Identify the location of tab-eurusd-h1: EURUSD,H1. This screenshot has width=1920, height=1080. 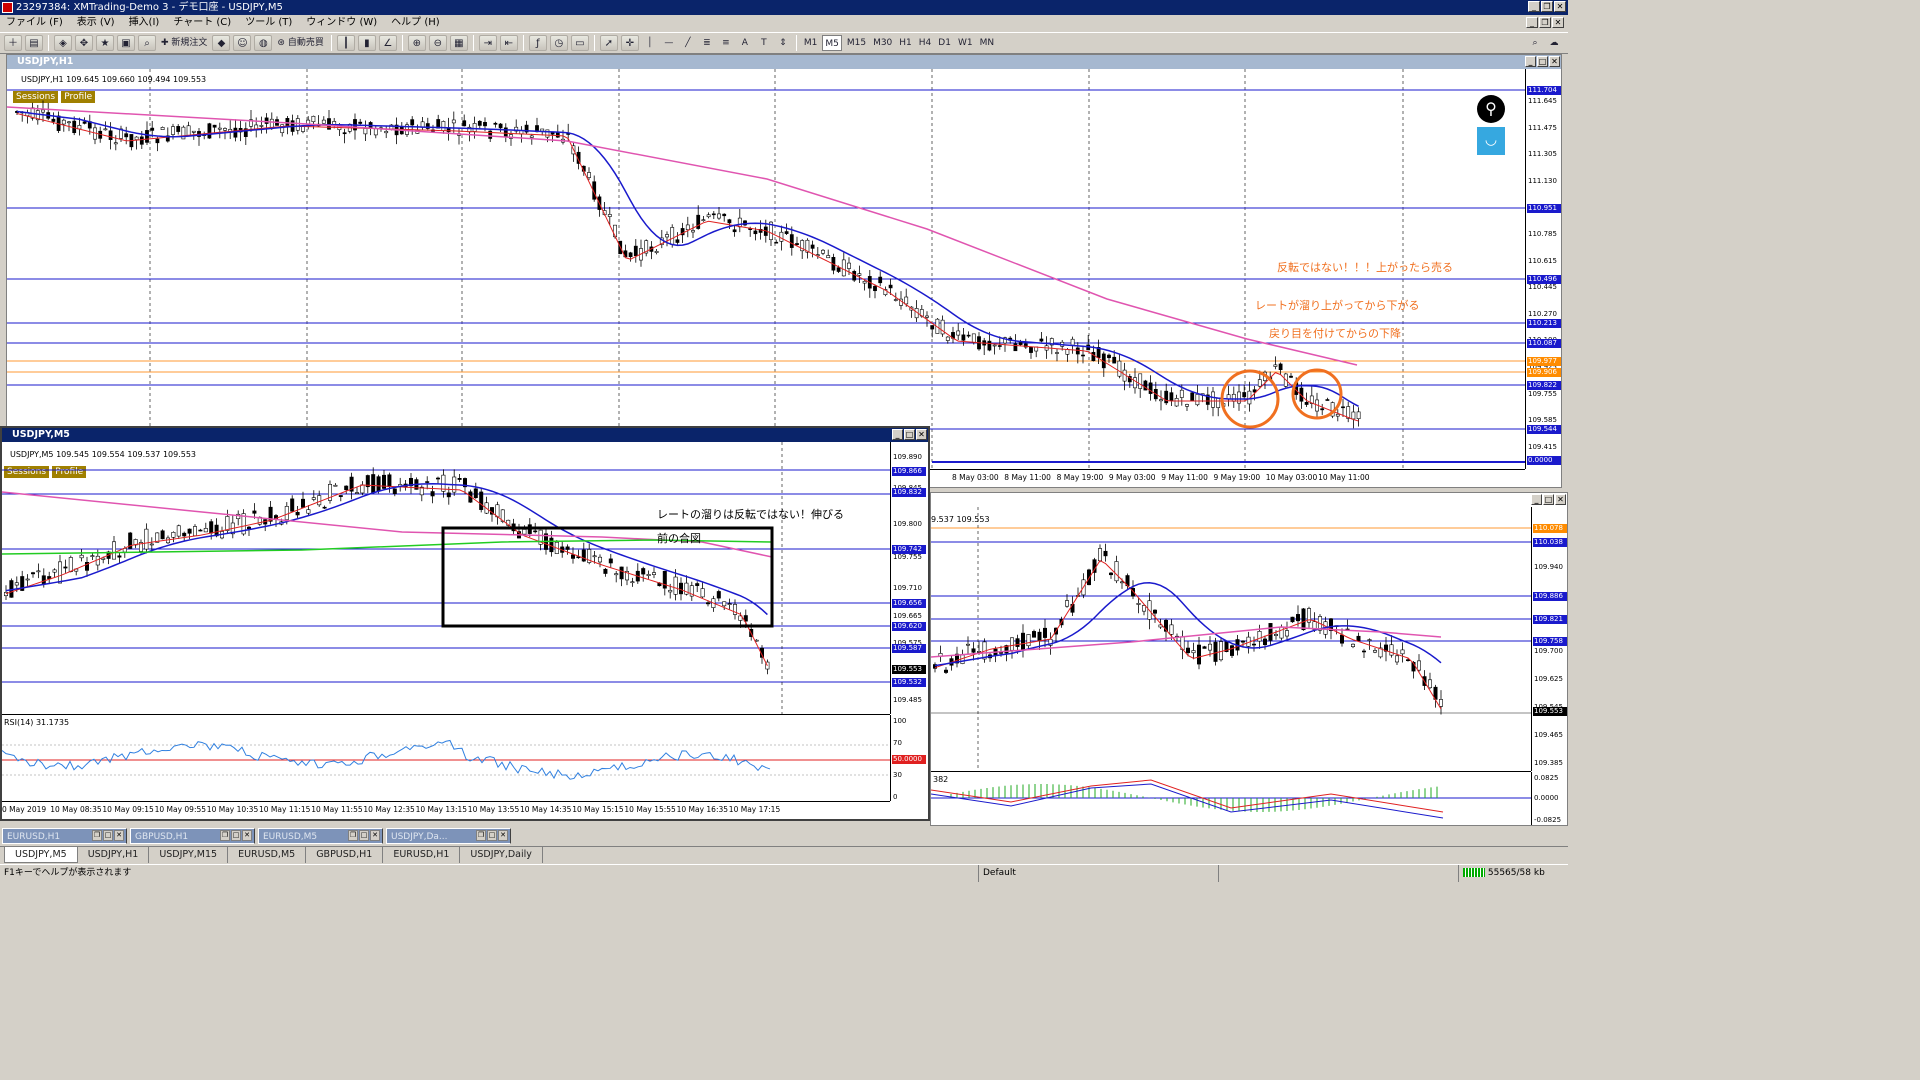
(422, 855).